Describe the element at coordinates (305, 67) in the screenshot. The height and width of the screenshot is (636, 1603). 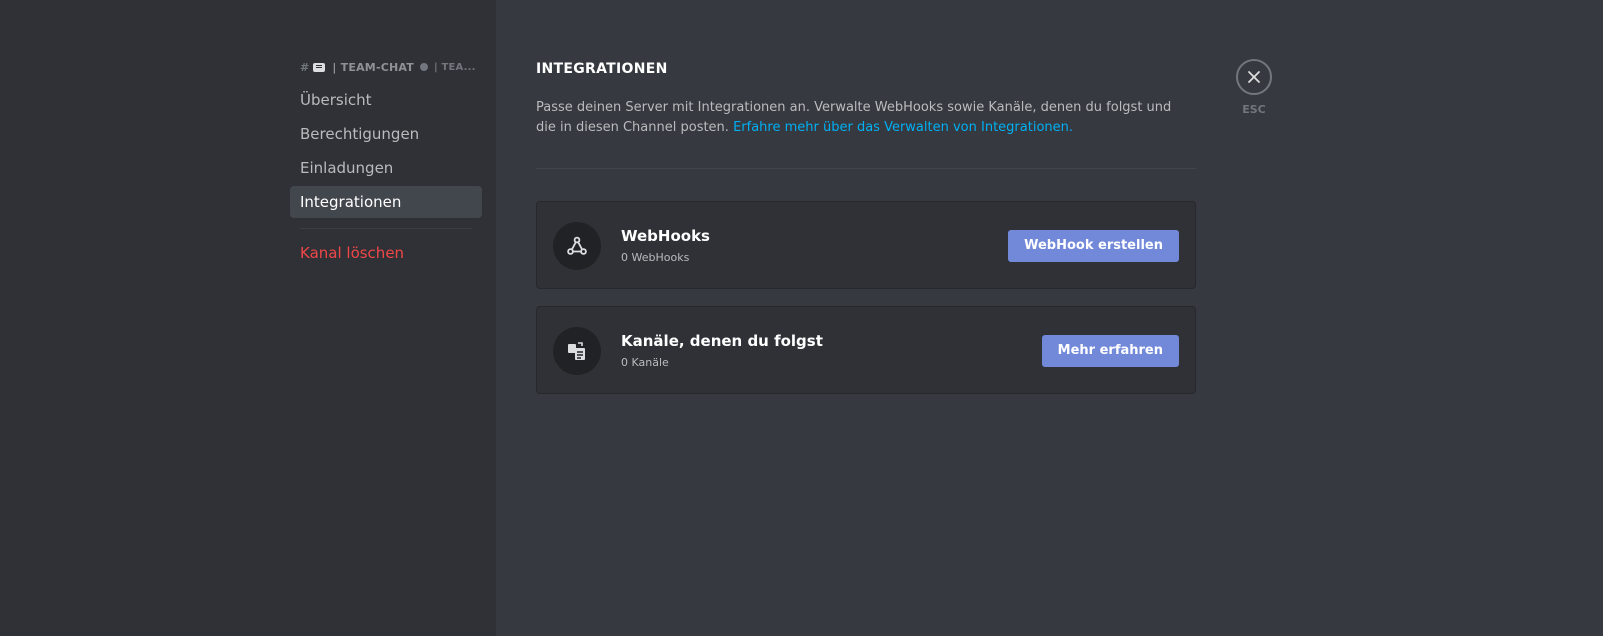
I see `hash-icon: #` at that location.